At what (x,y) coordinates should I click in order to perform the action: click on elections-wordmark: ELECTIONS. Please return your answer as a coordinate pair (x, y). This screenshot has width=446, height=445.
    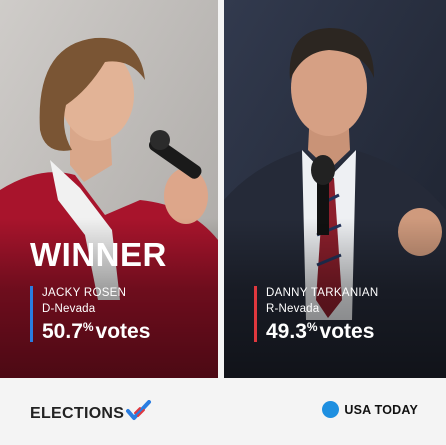
    Looking at the image, I should click on (77, 413).